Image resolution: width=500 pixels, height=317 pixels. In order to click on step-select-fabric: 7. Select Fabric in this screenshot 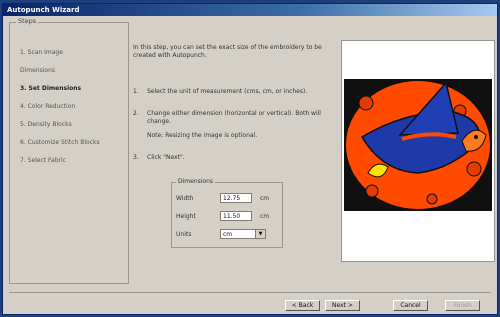, I will do `click(43, 160)`.